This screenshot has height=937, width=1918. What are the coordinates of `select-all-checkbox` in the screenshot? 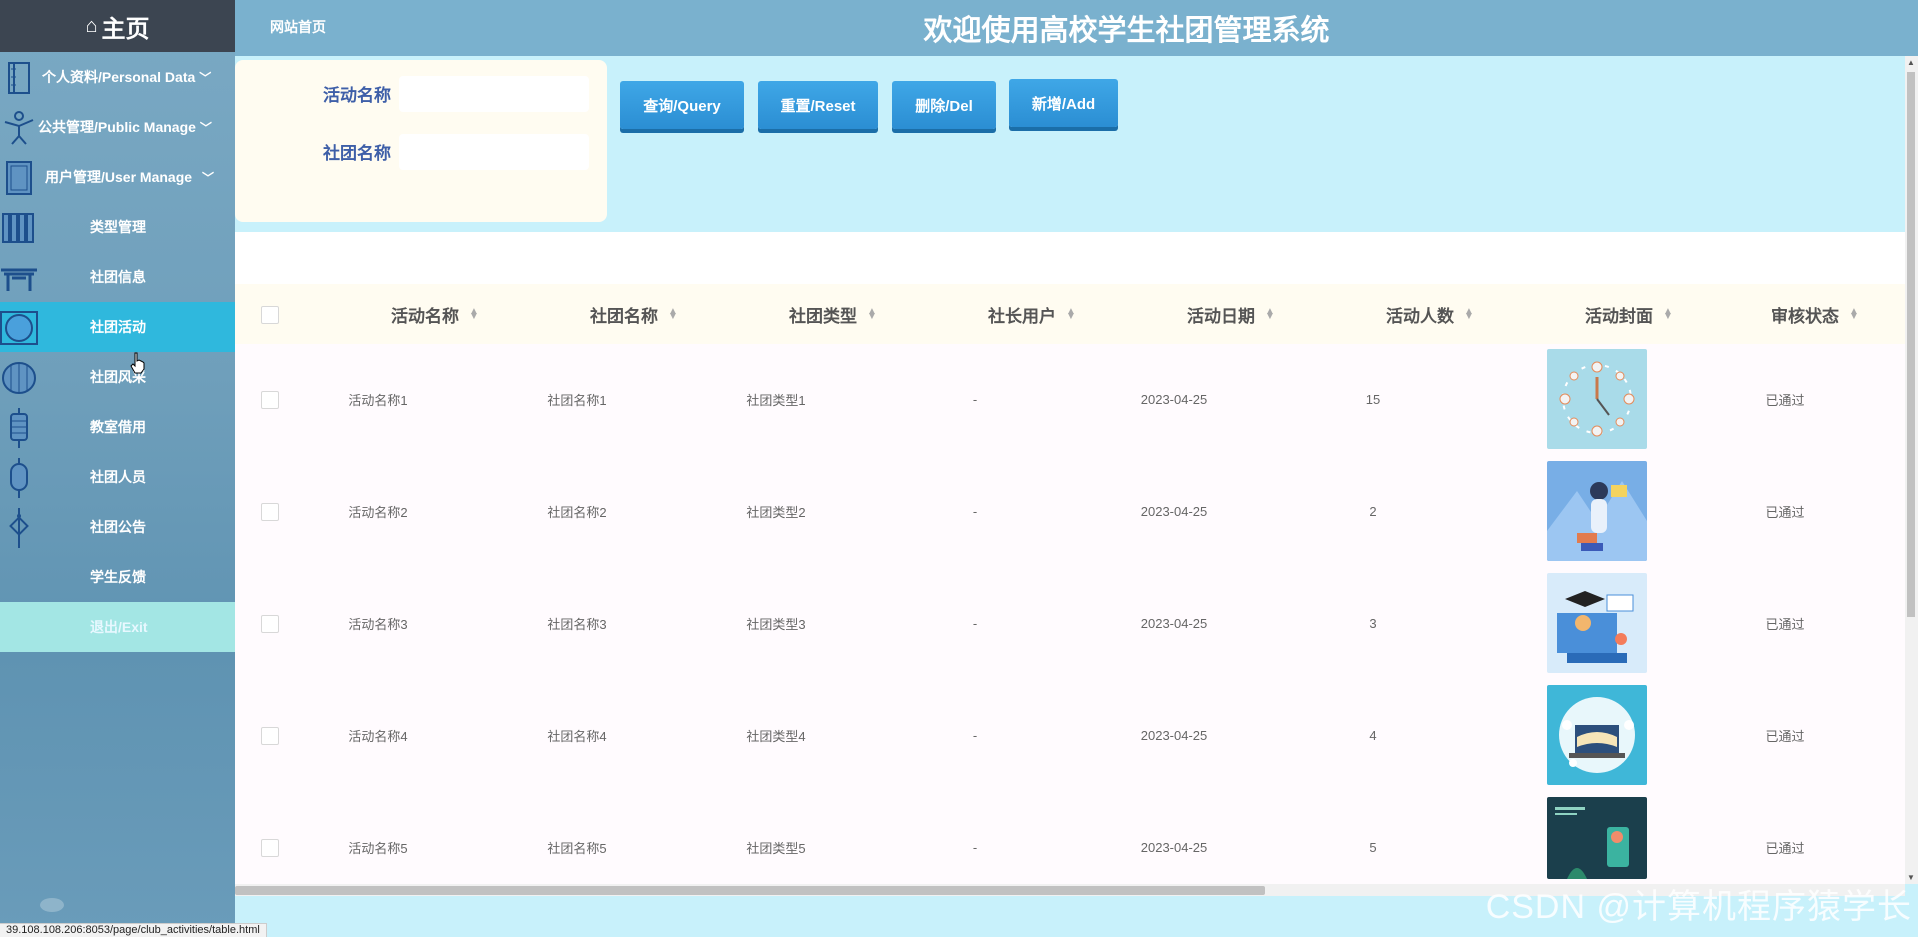 It's located at (270, 315).